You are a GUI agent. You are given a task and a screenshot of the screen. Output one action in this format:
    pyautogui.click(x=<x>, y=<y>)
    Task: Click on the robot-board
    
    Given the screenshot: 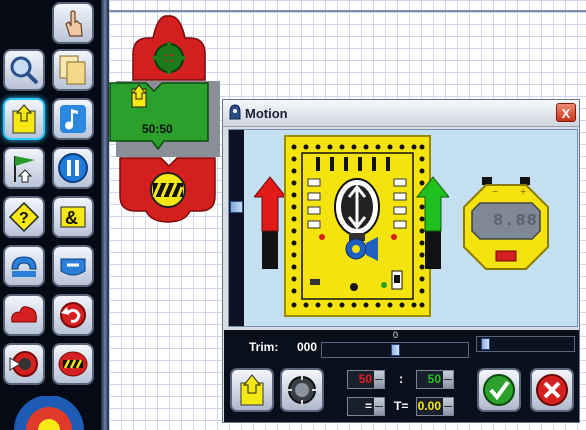 What is the action you would take?
    pyautogui.click(x=357, y=226)
    